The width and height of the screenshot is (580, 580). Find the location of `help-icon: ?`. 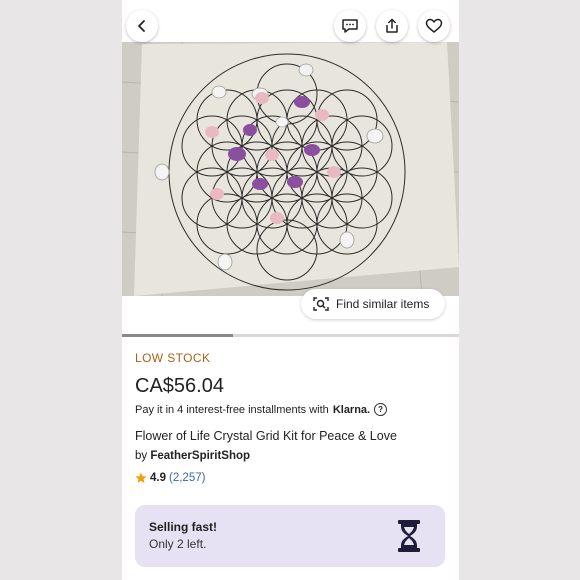

help-icon: ? is located at coordinates (381, 409).